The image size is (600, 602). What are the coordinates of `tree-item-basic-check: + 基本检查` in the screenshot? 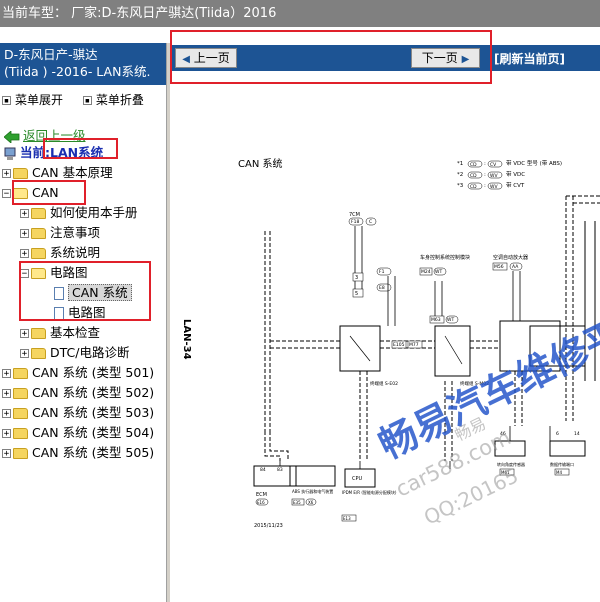 It's located at (60, 332).